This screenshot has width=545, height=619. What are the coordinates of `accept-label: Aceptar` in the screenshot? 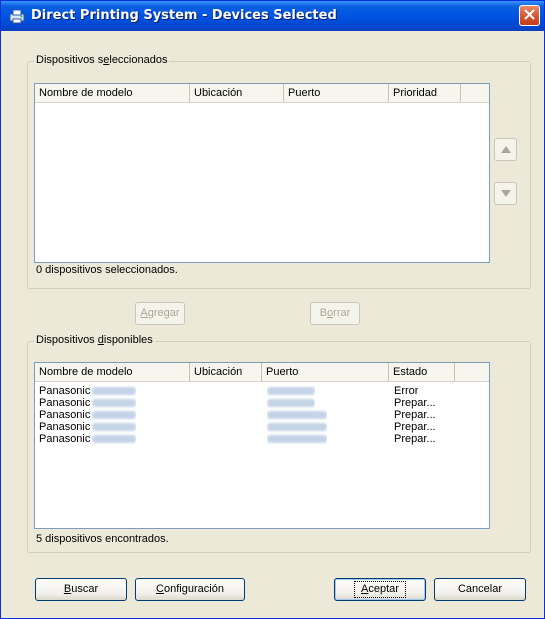 It's located at (380, 589).